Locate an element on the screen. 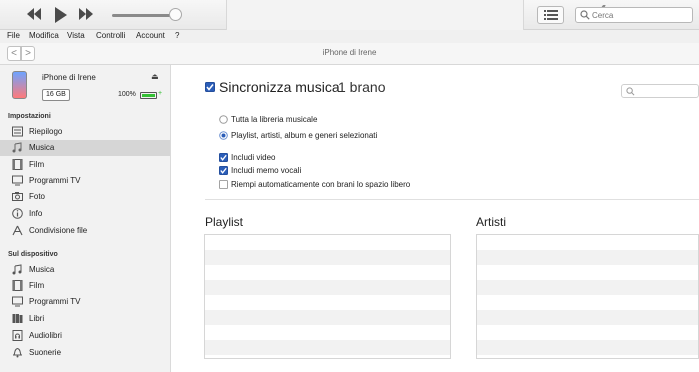 Image resolution: width=699 pixels, height=372 pixels. search-box is located at coordinates (634, 15).